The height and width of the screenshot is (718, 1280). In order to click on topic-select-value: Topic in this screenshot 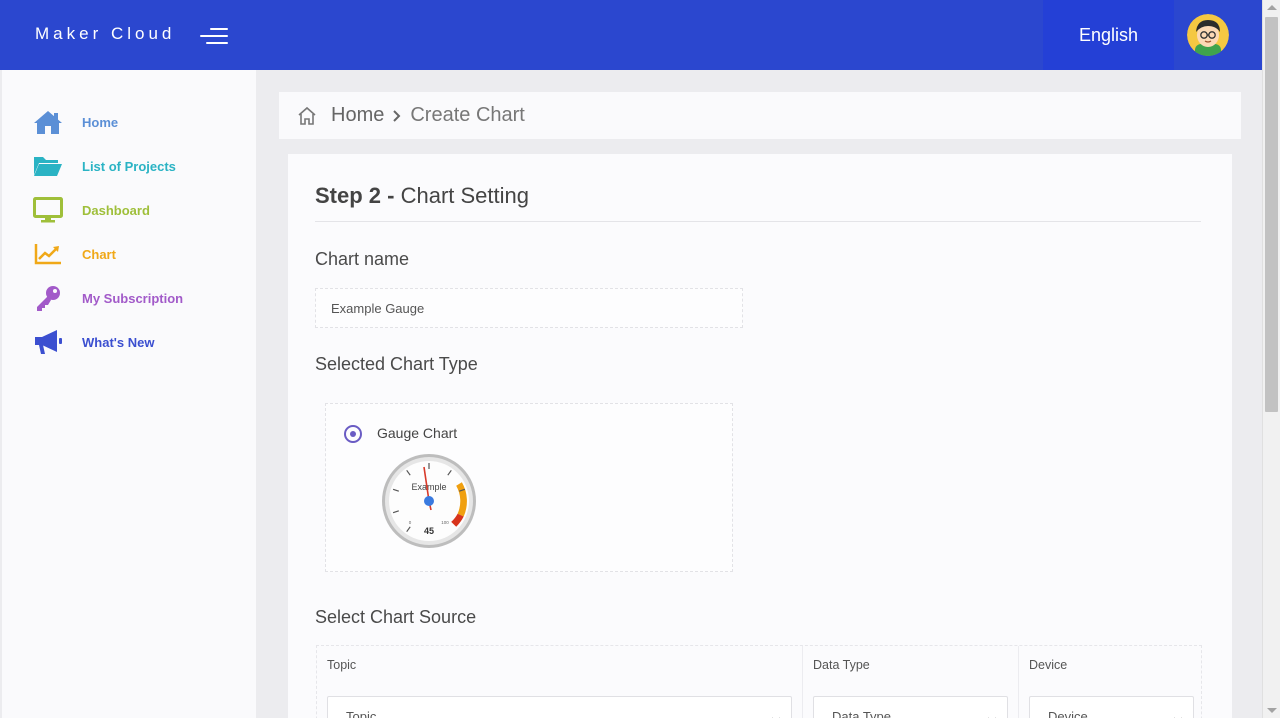, I will do `click(361, 713)`.